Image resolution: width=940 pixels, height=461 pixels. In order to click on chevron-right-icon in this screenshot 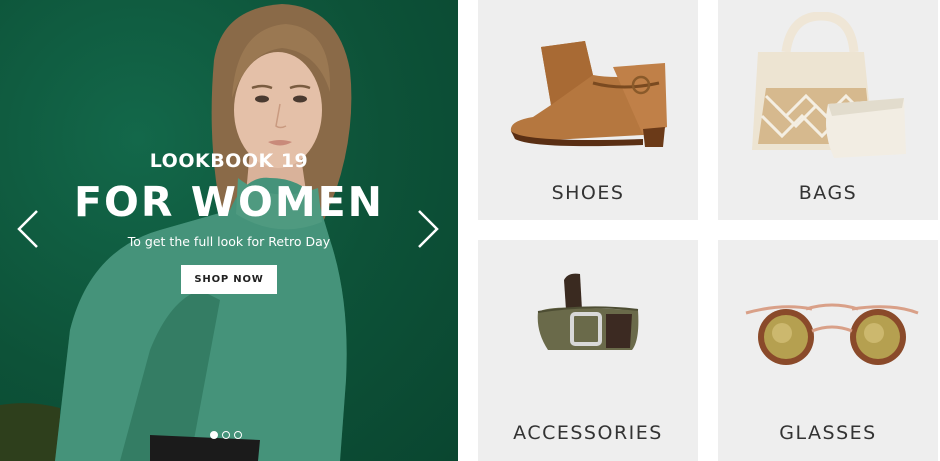, I will do `click(428, 229)`.